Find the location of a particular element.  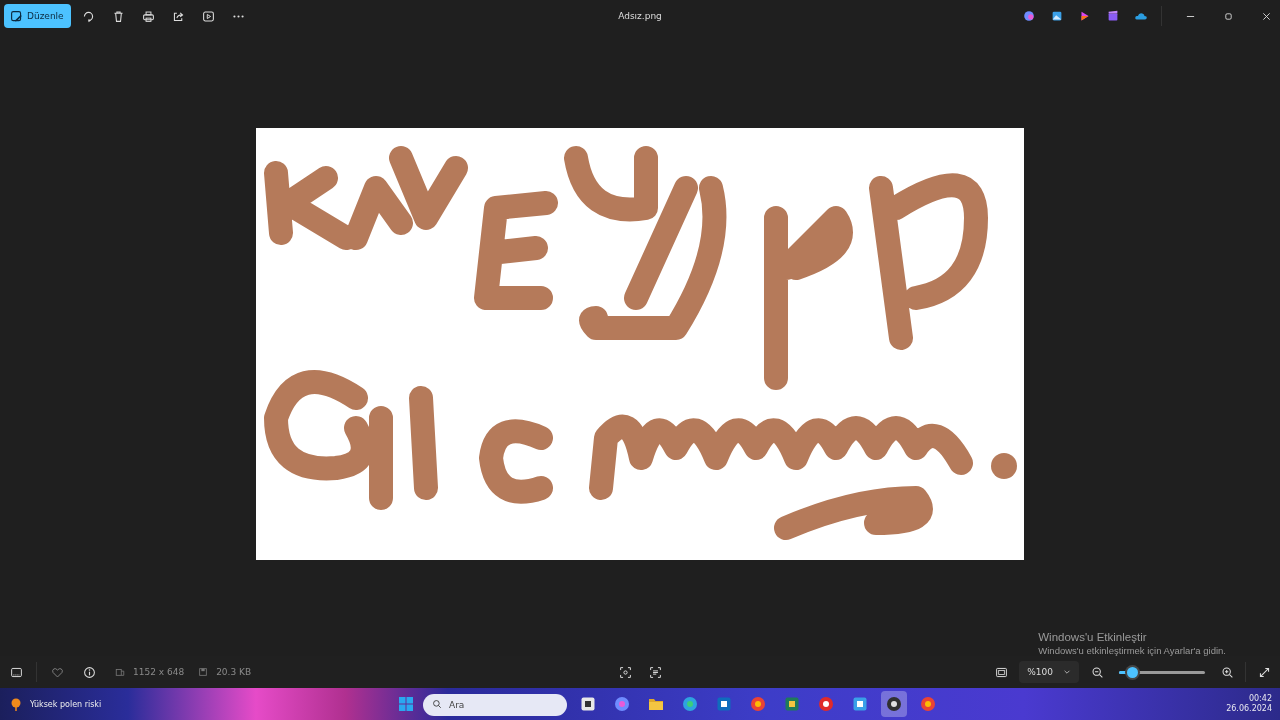

text-scan-icon is located at coordinates (655, 672).